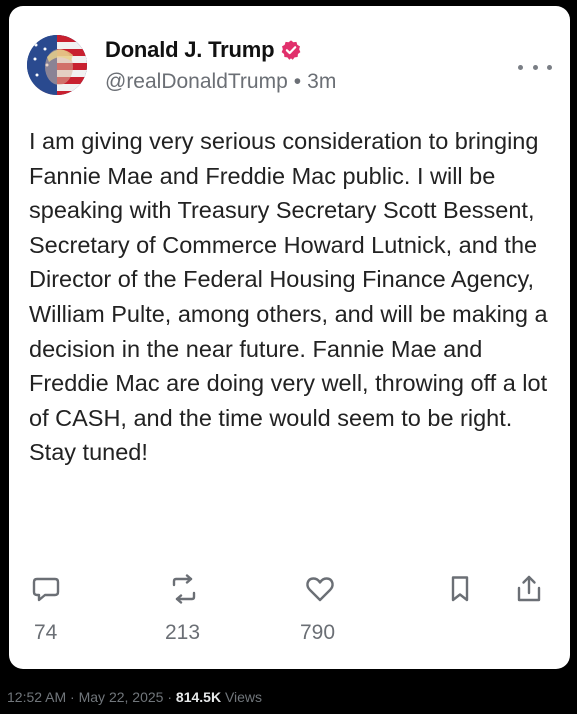  What do you see at coordinates (121, 697) in the screenshot?
I see `post-date: May 22, 2025` at bounding box center [121, 697].